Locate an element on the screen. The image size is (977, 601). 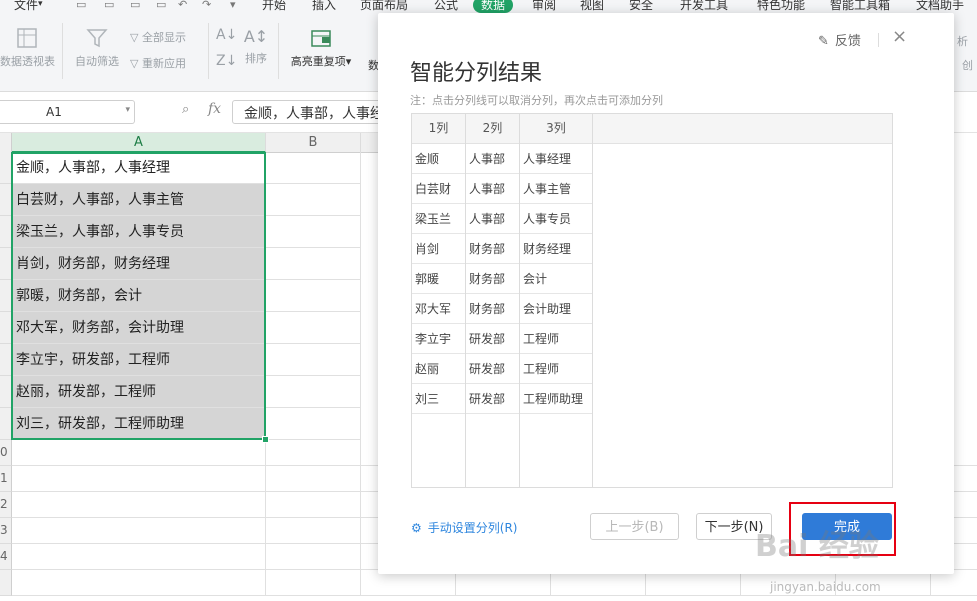
cell-a: 白芸财，人事部，人事主管 is located at coordinates (139, 200).